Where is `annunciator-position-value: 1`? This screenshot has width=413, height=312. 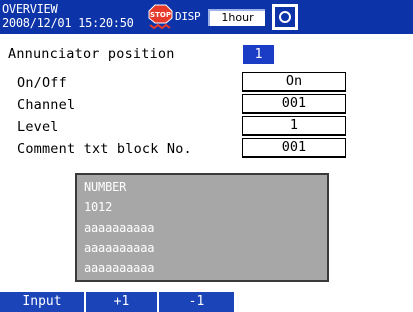 annunciator-position-value: 1 is located at coordinates (258, 54).